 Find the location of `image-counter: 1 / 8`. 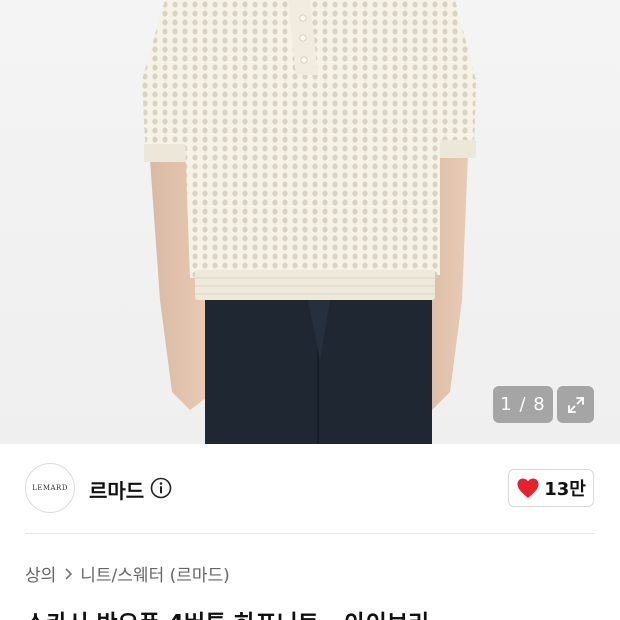

image-counter: 1 / 8 is located at coordinates (523, 404).